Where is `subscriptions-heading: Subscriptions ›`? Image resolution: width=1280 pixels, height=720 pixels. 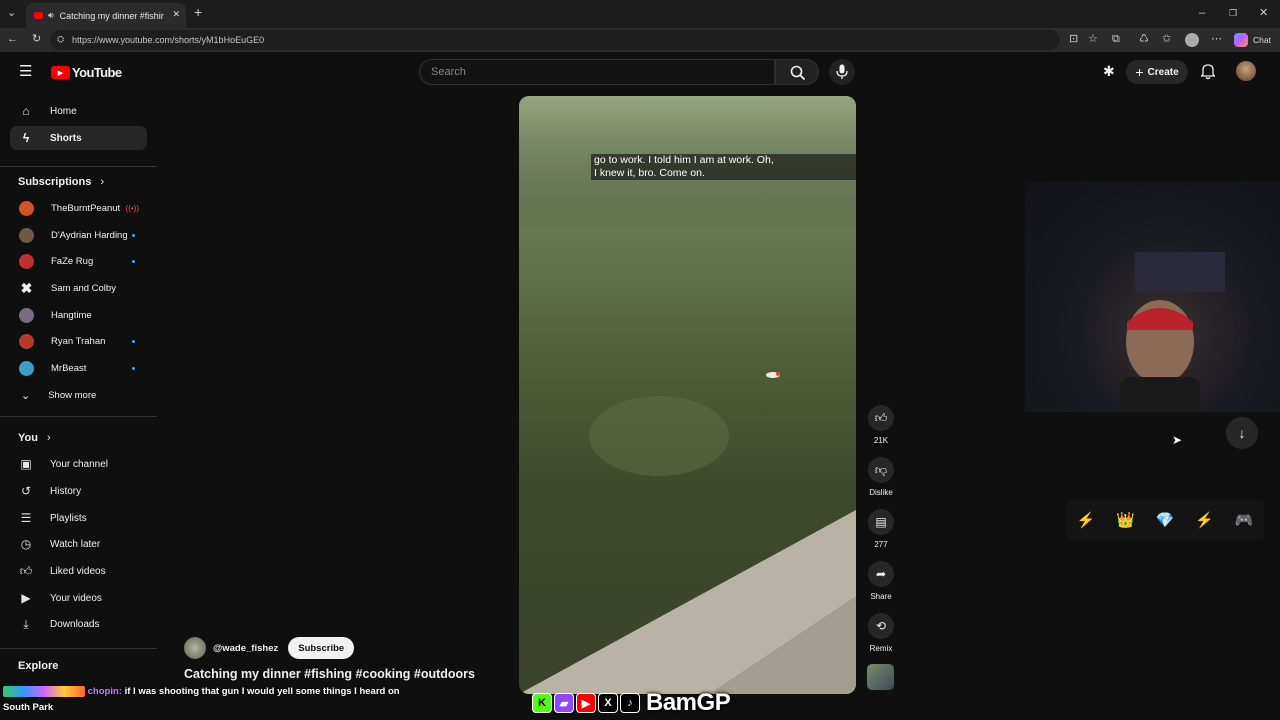
subscriptions-heading: Subscriptions › is located at coordinates (61, 182).